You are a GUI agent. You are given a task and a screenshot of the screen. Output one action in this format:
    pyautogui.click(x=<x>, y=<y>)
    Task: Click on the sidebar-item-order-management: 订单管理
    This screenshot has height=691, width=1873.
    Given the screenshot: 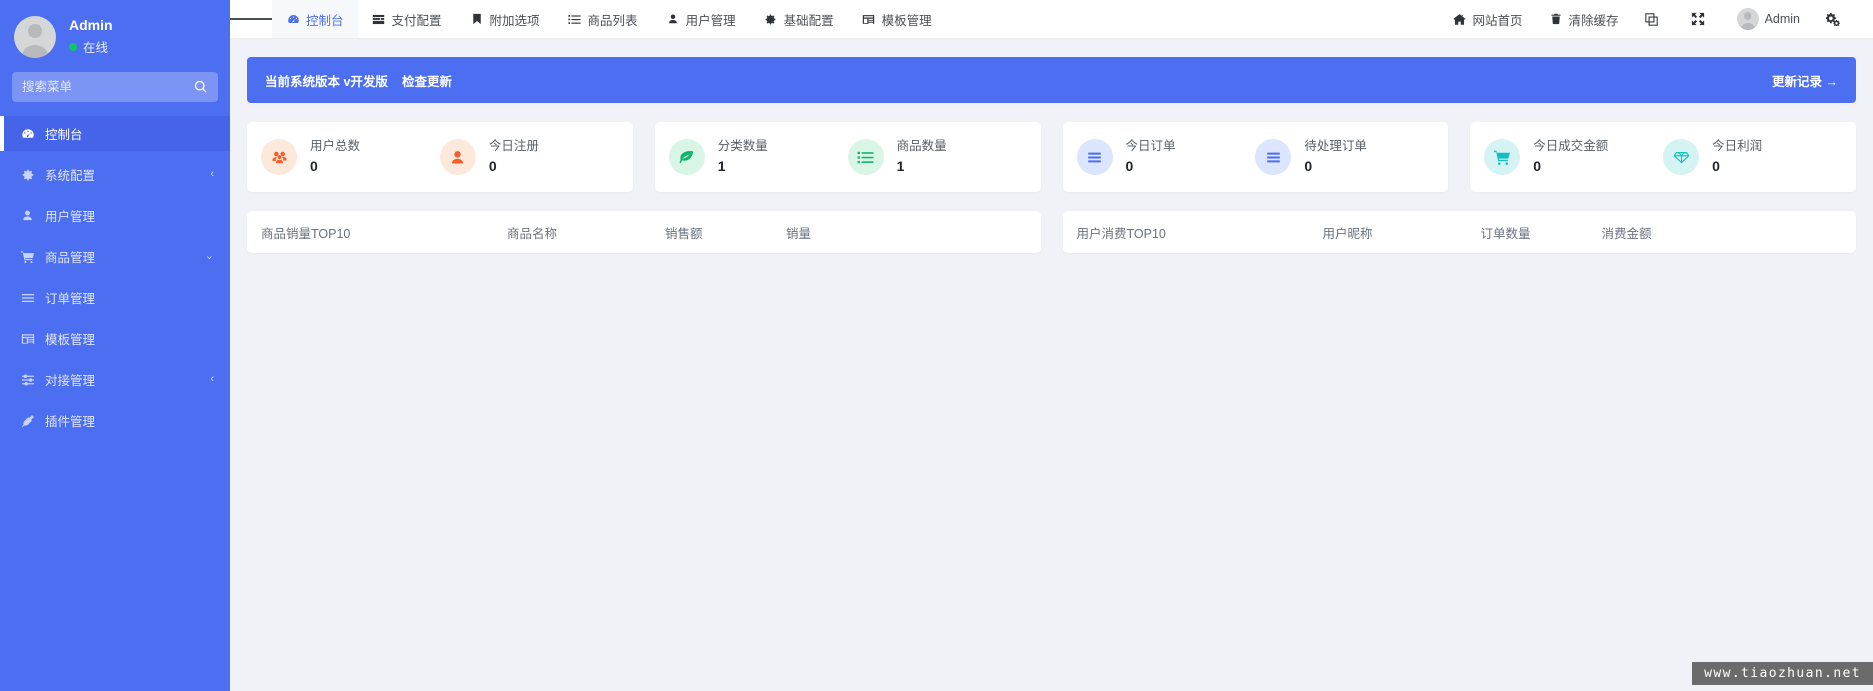 What is the action you would take?
    pyautogui.click(x=115, y=297)
    